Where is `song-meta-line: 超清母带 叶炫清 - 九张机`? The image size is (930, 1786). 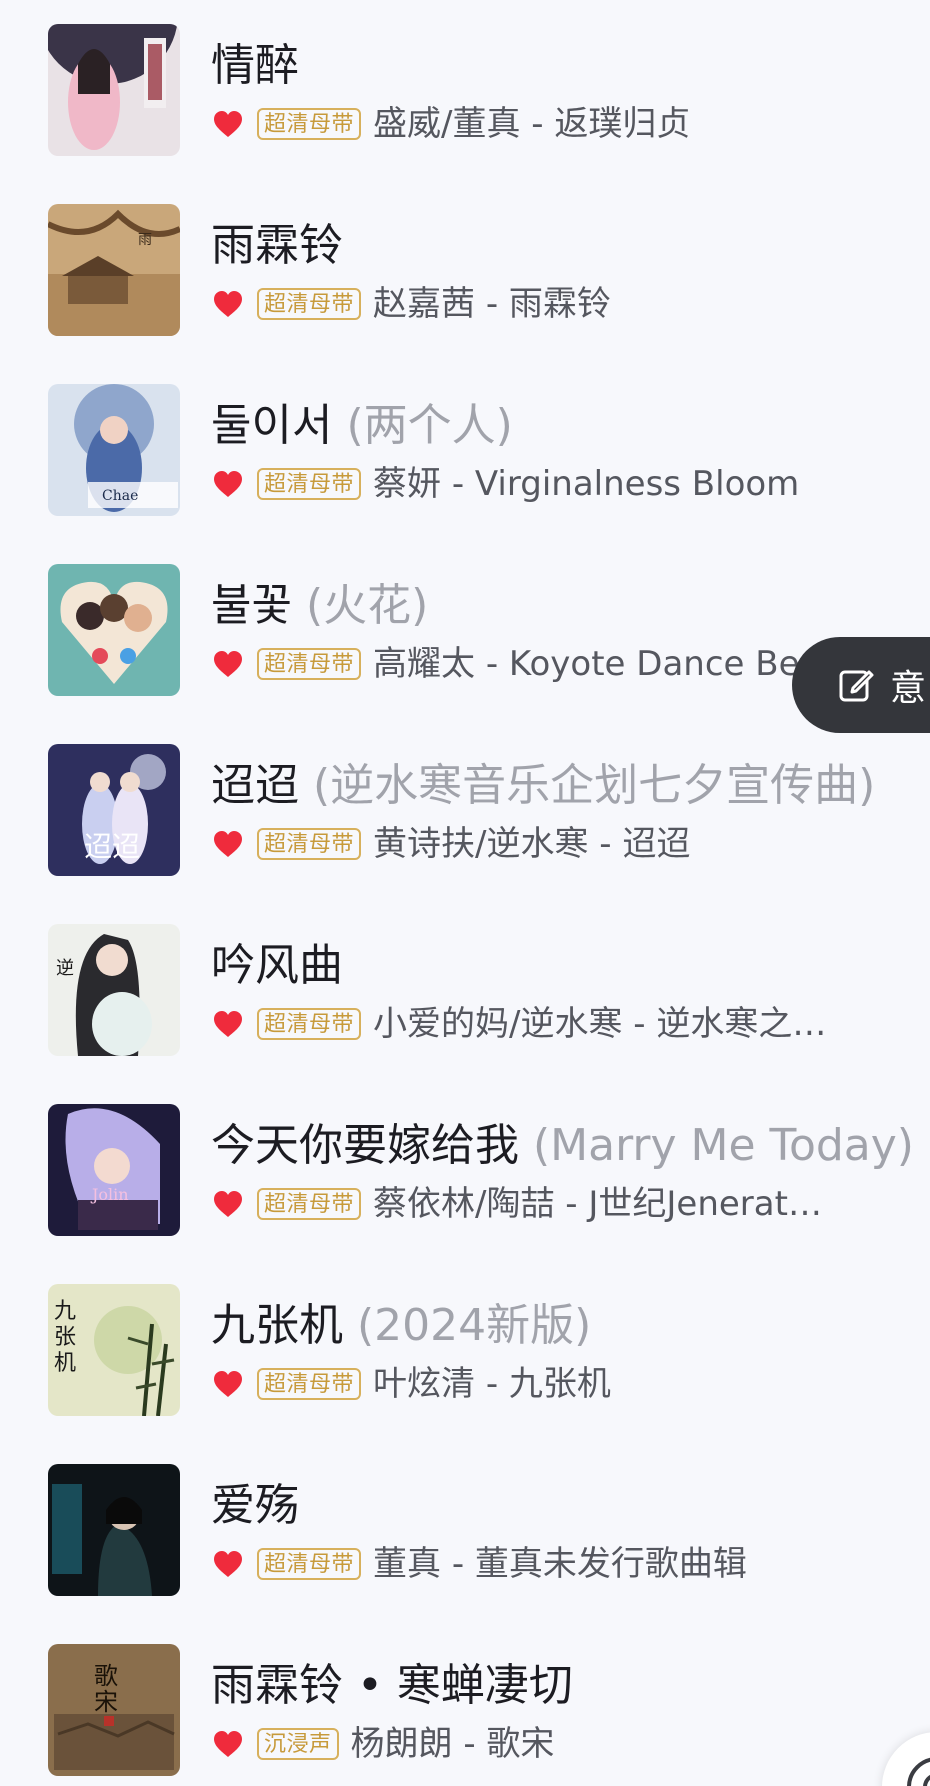 song-meta-line: 超清母带 叶炫清 - 九张机 is located at coordinates (412, 1384).